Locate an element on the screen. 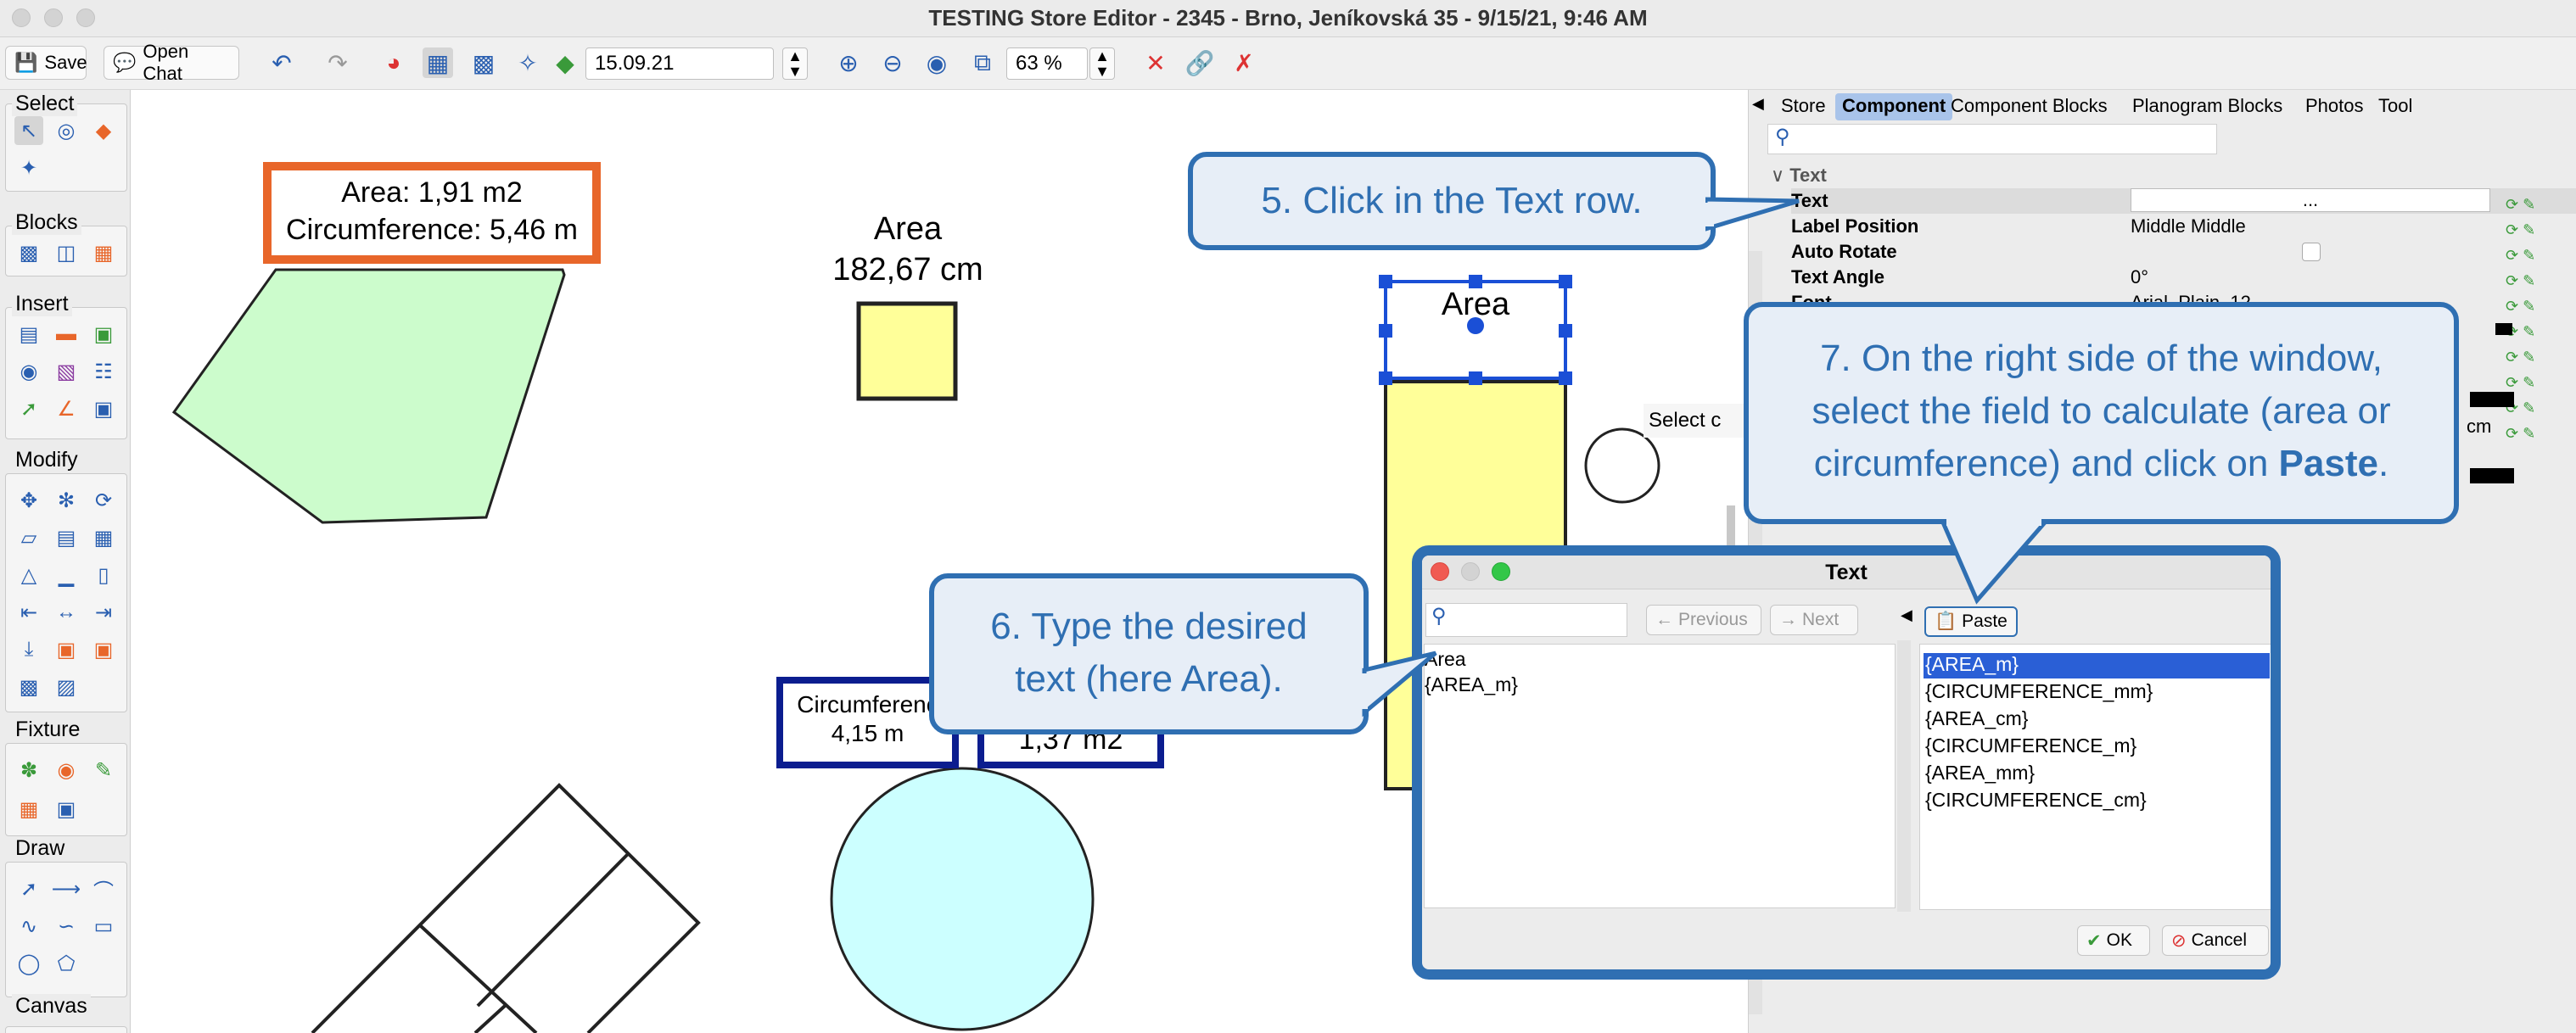  previous-button: ← Previous is located at coordinates (1704, 620).